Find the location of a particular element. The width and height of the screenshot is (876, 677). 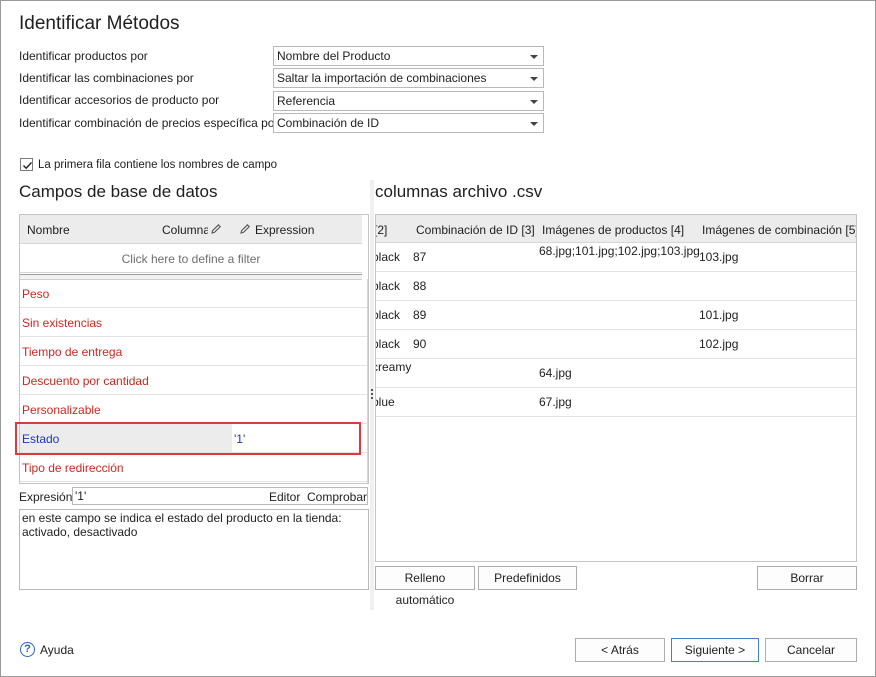

field-row: Personalizable is located at coordinates (193, 409).